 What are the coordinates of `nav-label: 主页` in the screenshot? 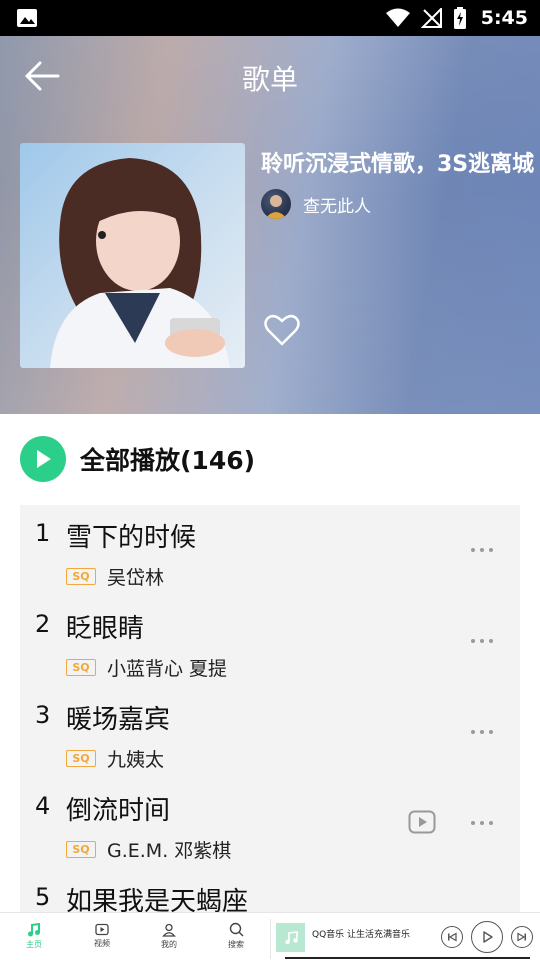 It's located at (34, 944).